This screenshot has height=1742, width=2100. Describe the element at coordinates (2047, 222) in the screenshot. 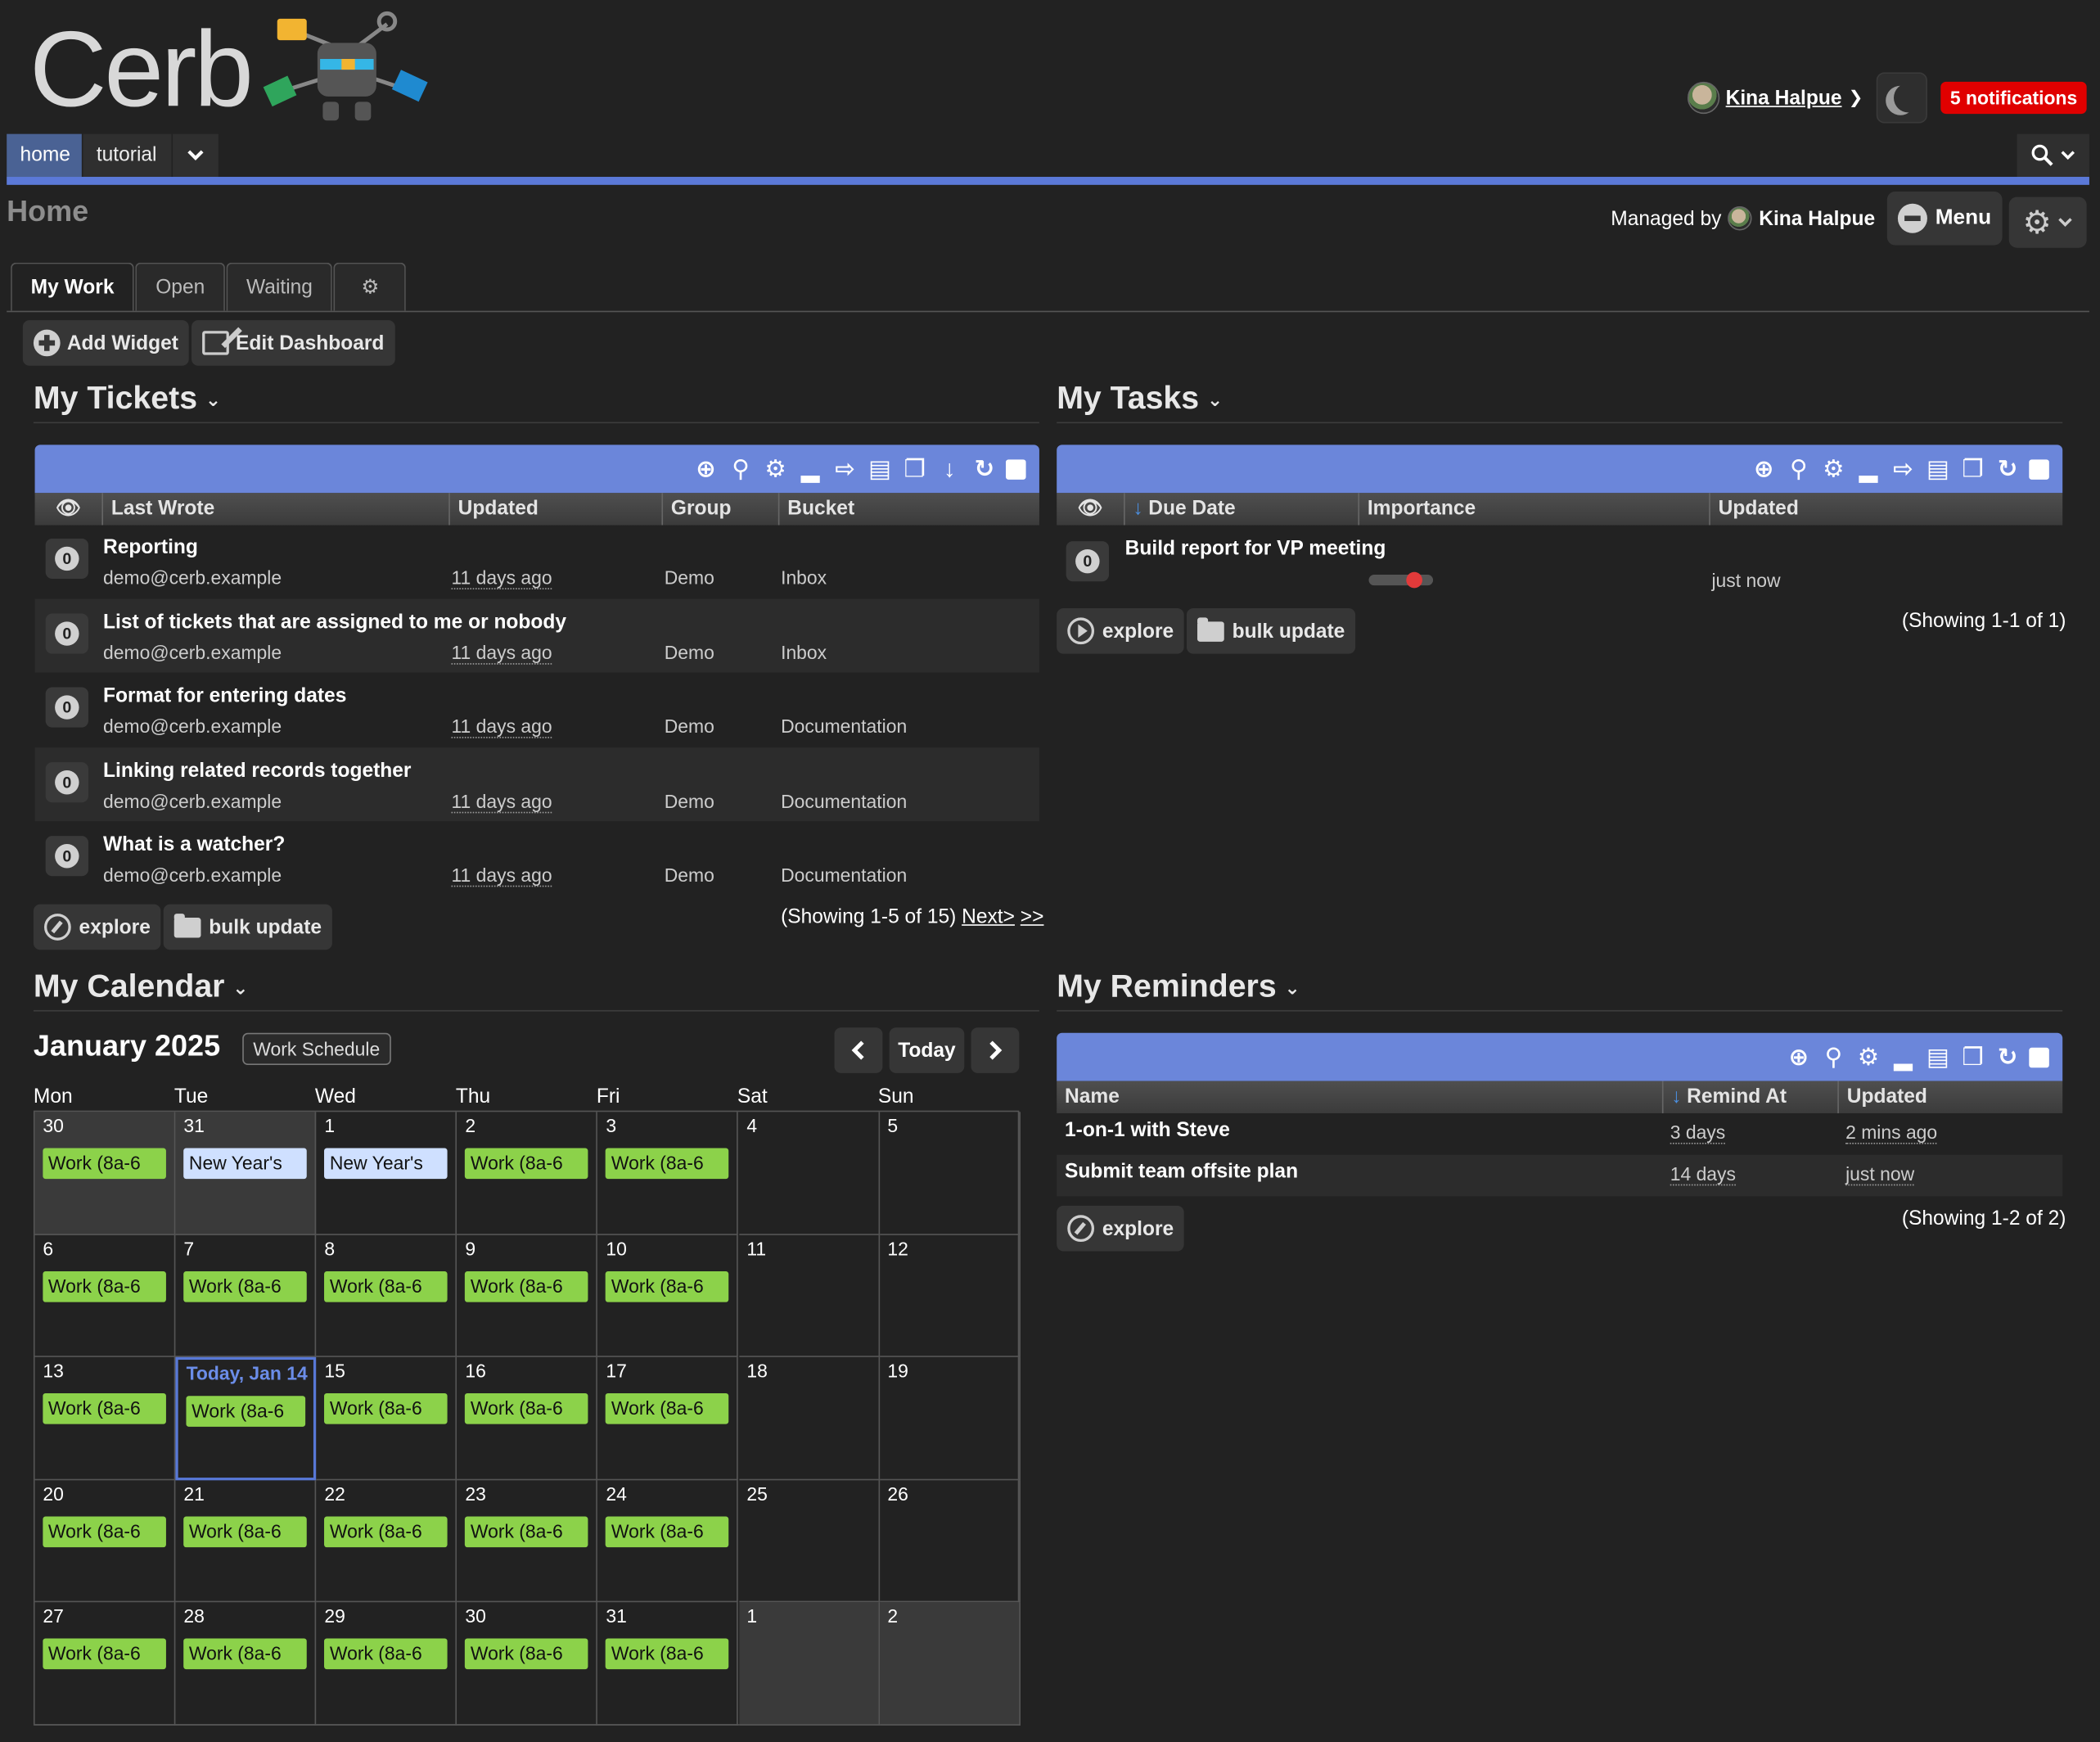

I see `page-settings-button: ⚙` at that location.